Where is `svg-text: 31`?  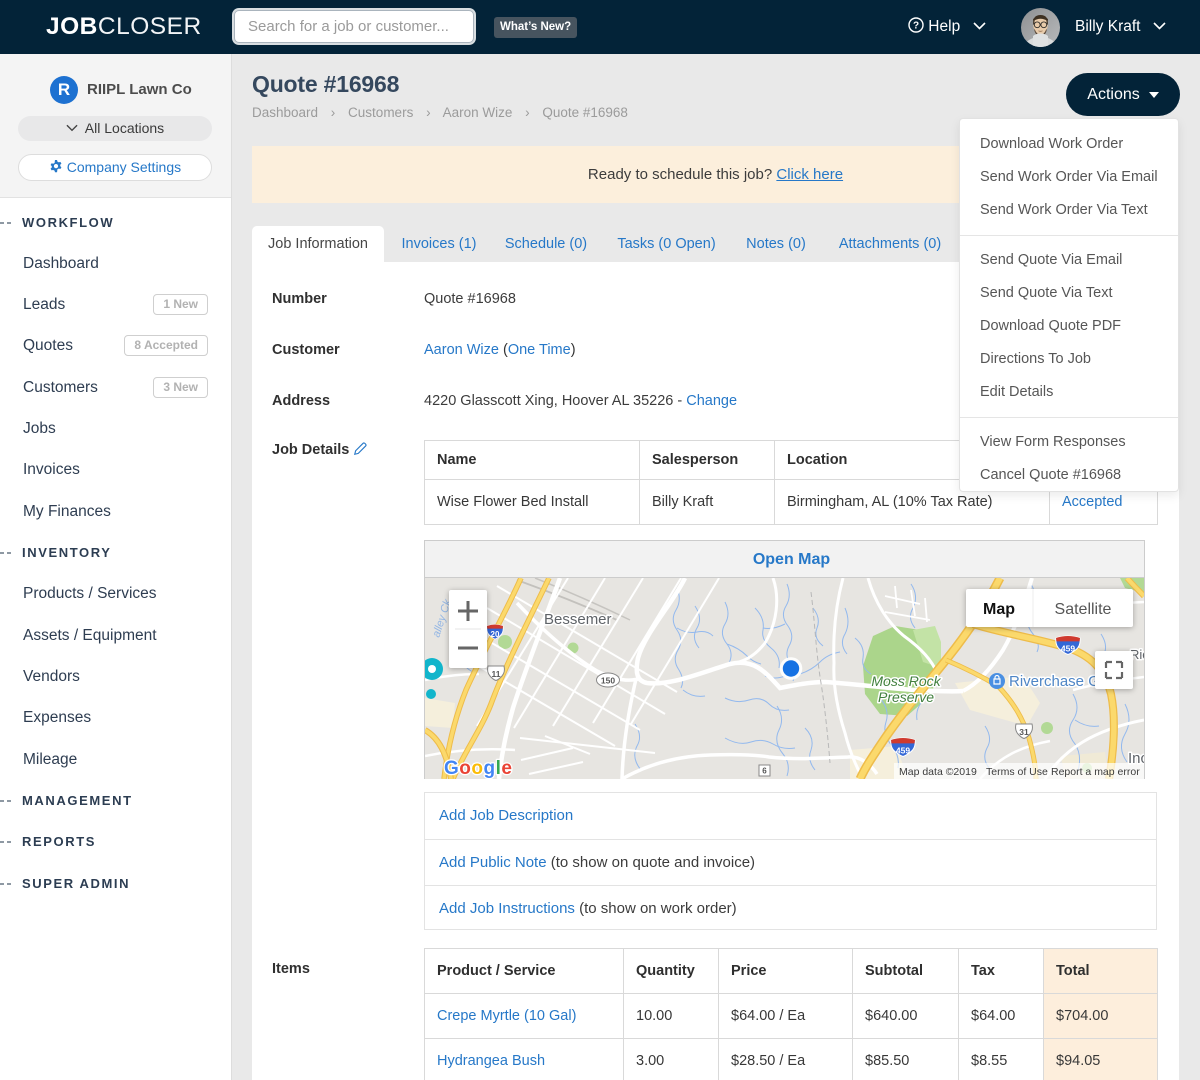 svg-text: 31 is located at coordinates (1024, 732).